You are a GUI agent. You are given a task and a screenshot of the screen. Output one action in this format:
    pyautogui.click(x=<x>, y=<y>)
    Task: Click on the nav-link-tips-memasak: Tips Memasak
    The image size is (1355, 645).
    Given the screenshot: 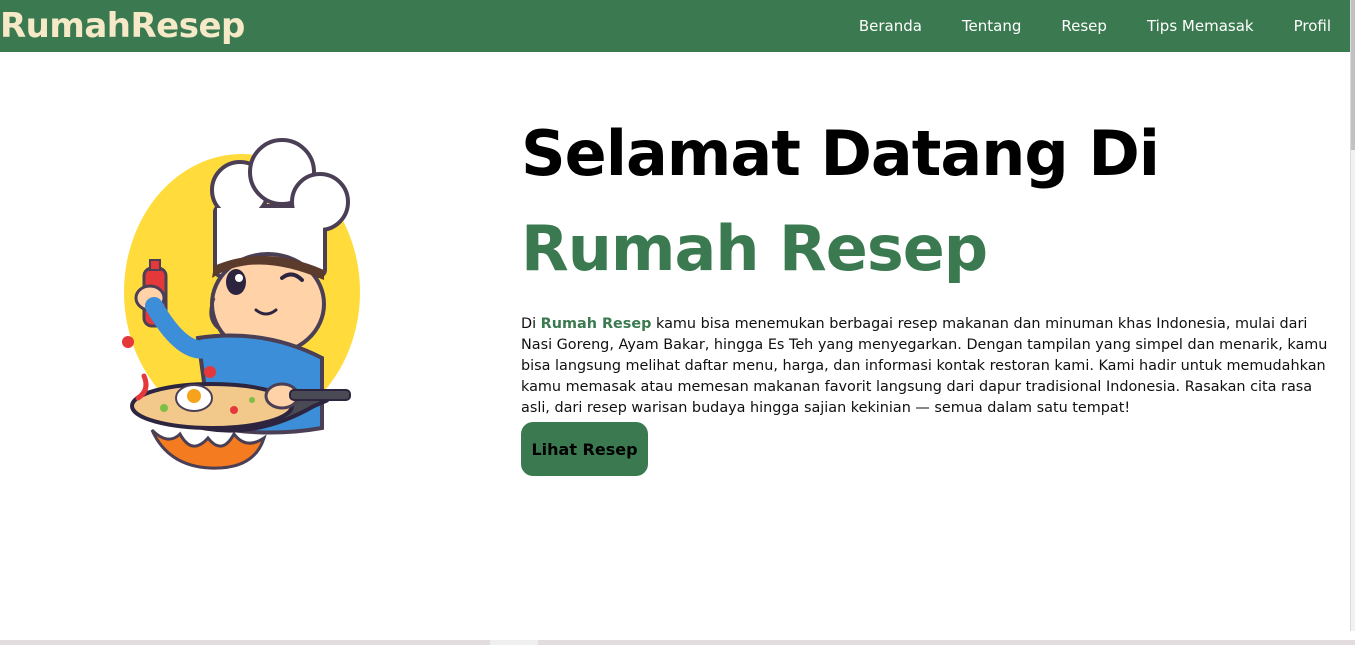 What is the action you would take?
    pyautogui.click(x=1200, y=26)
    